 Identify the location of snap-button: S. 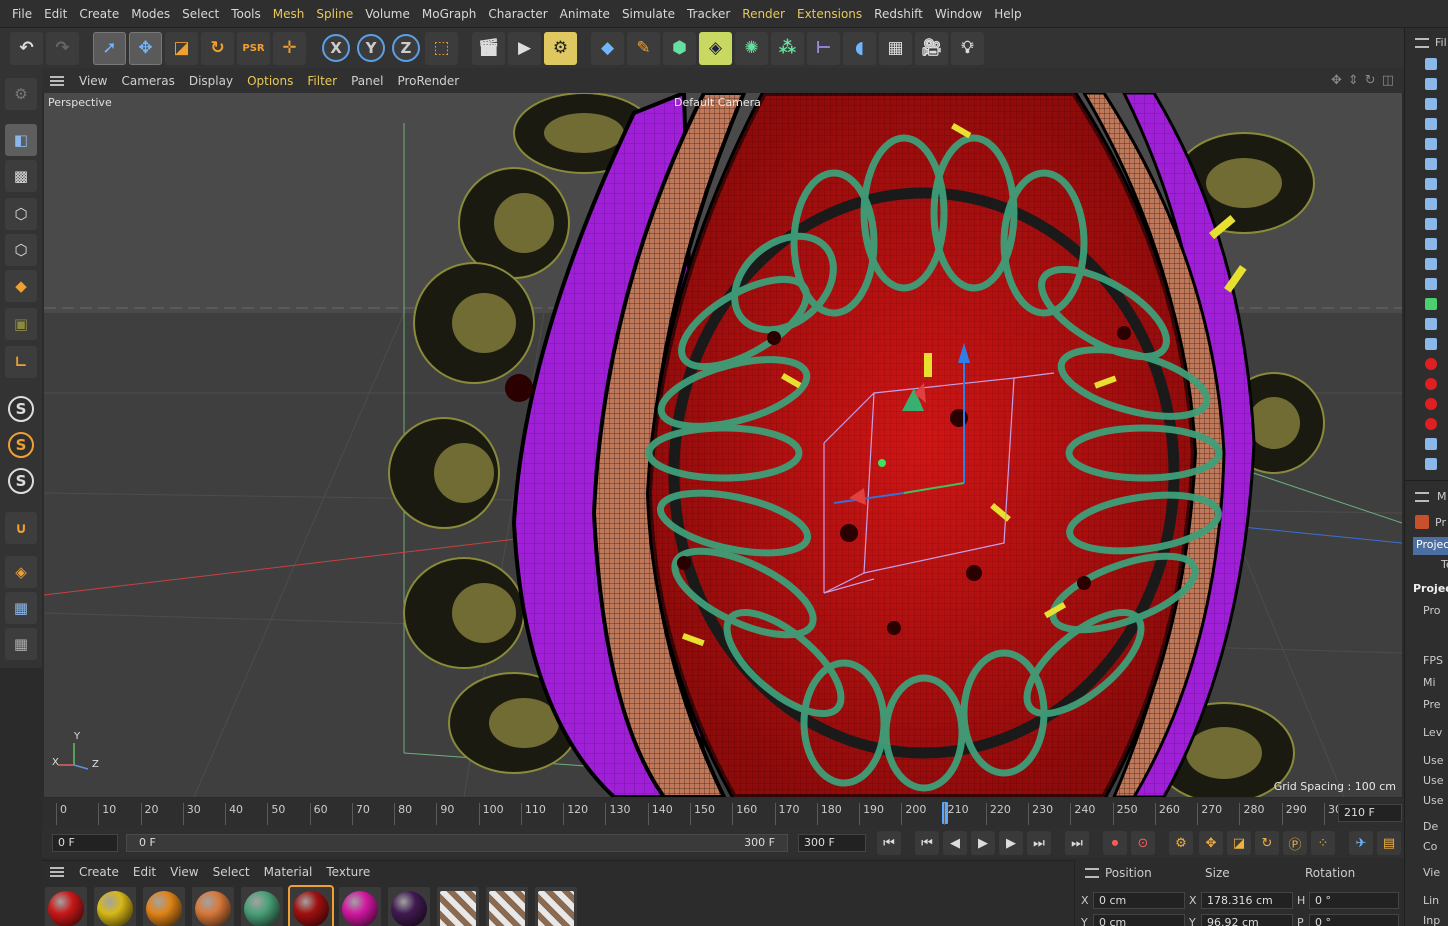
(21, 409).